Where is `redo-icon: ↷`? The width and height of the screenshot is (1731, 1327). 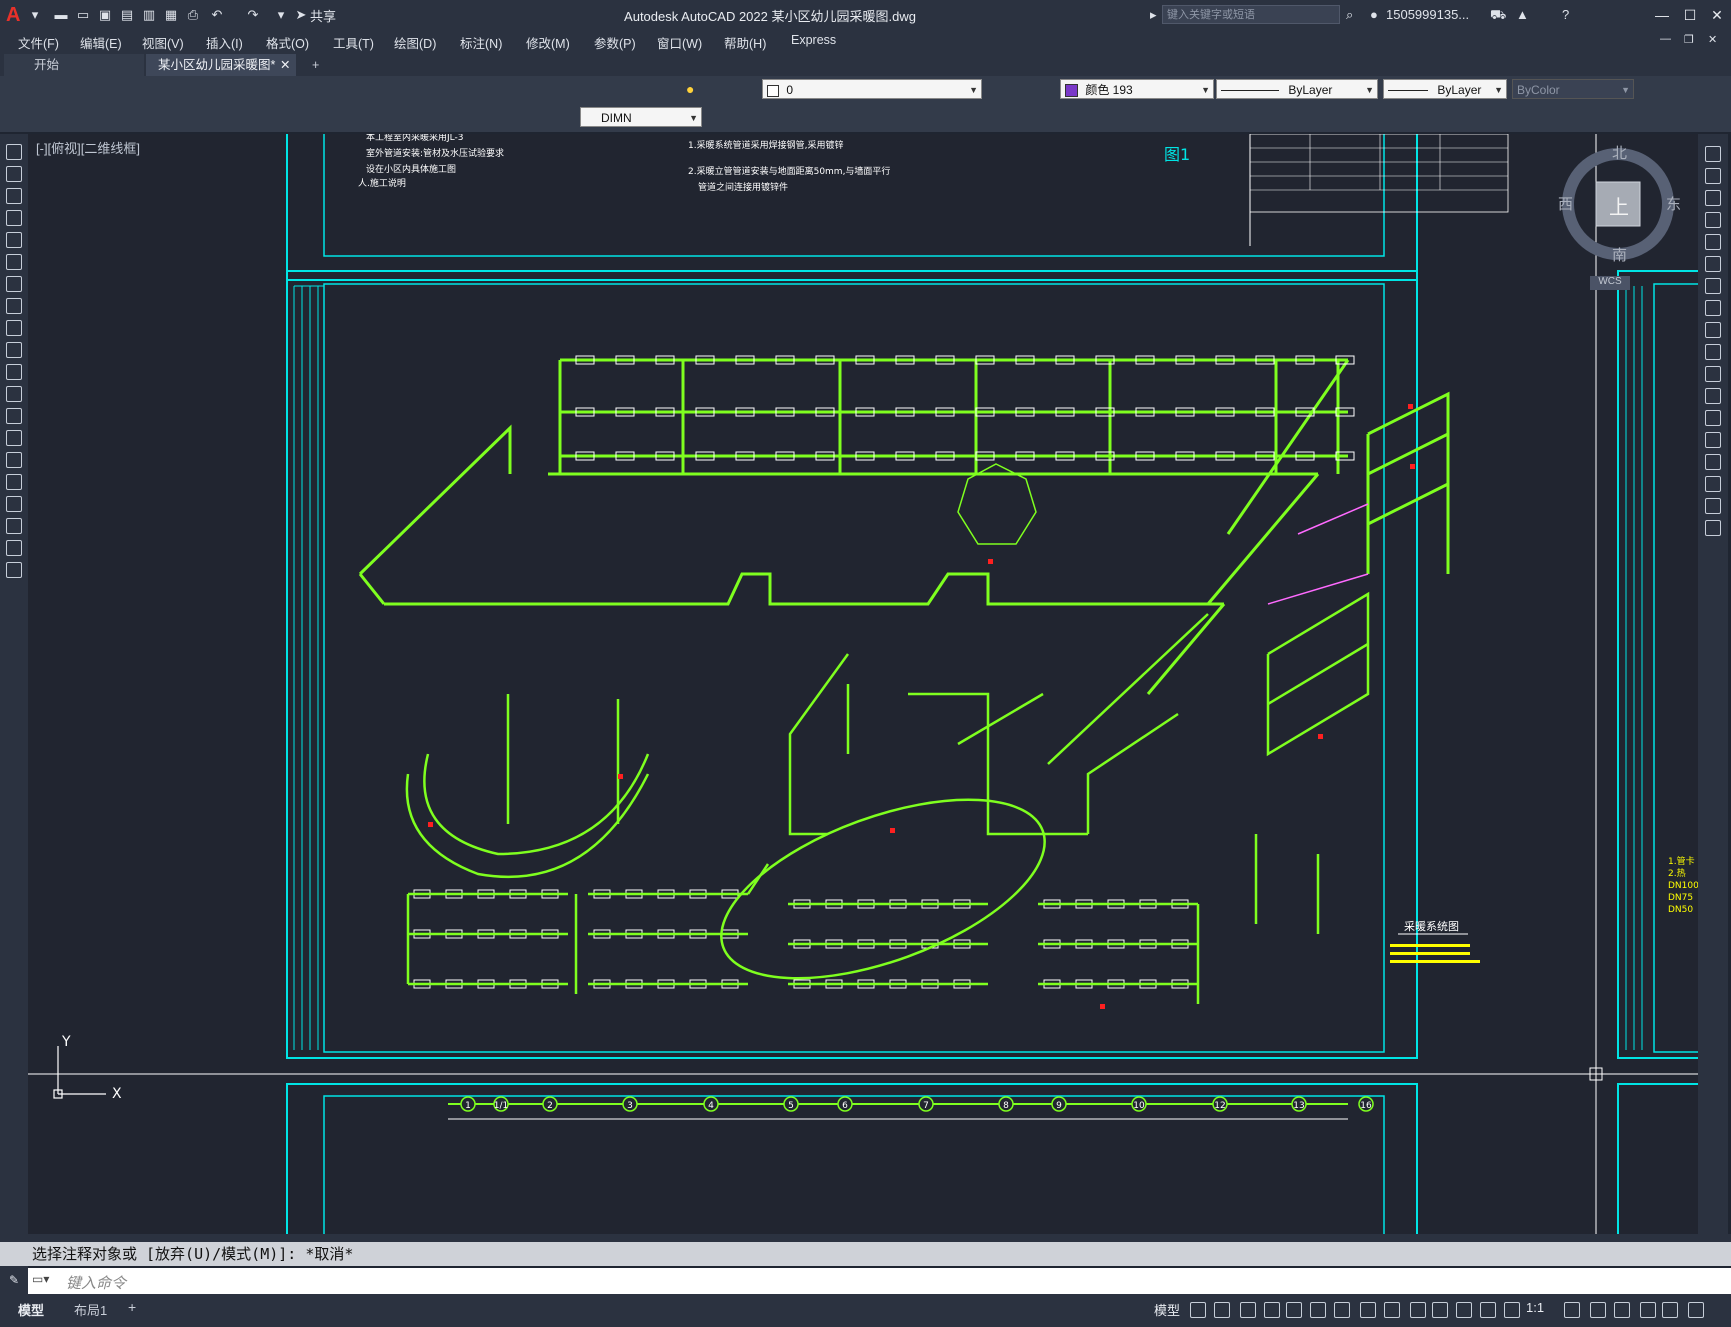
redo-icon: ↷ is located at coordinates (253, 15).